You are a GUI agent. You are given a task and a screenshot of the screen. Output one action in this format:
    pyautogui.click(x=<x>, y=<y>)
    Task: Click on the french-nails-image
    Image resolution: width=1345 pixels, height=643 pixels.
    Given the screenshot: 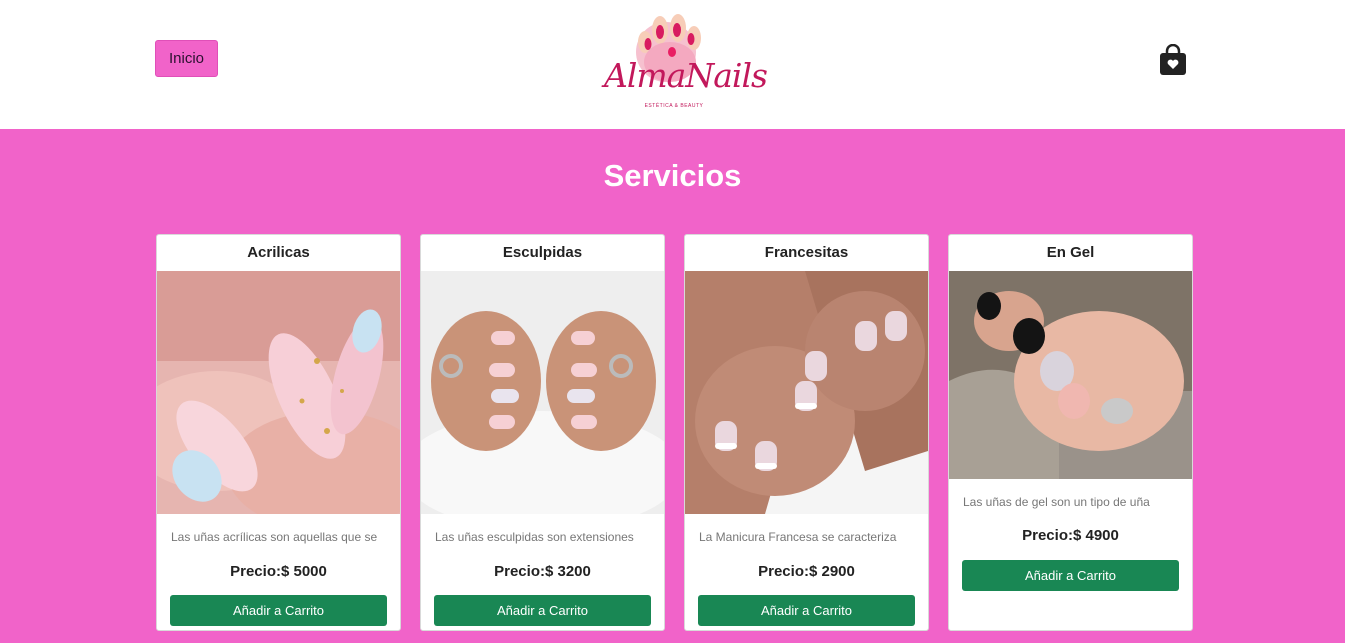 What is the action you would take?
    pyautogui.click(x=806, y=392)
    